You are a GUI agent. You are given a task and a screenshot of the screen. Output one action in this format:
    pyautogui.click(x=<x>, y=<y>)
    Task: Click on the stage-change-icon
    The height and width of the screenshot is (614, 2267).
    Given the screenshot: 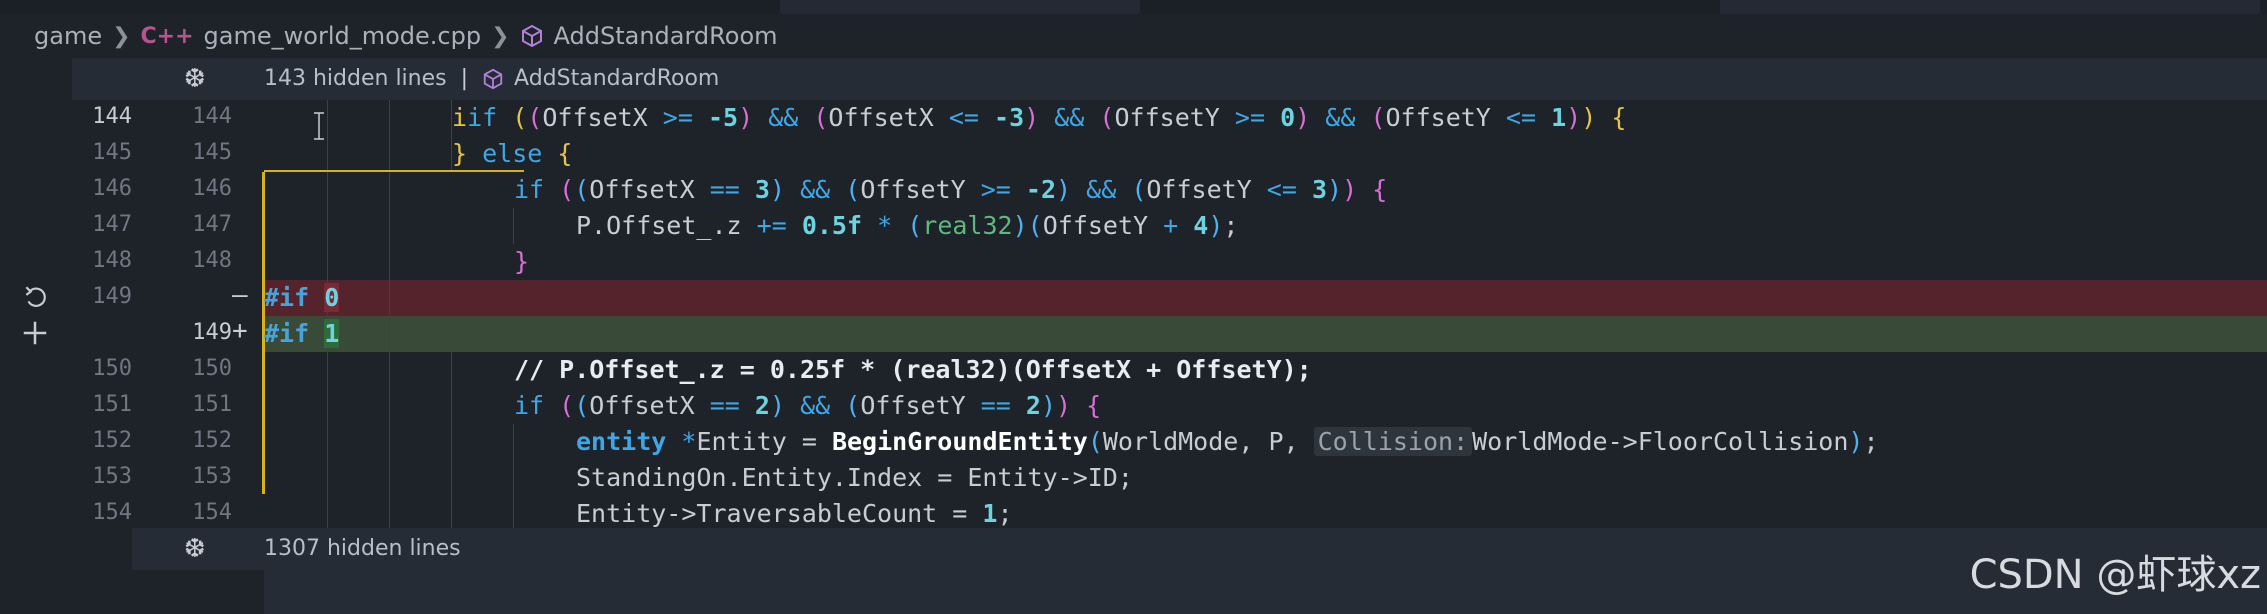 What is the action you would take?
    pyautogui.click(x=35, y=333)
    